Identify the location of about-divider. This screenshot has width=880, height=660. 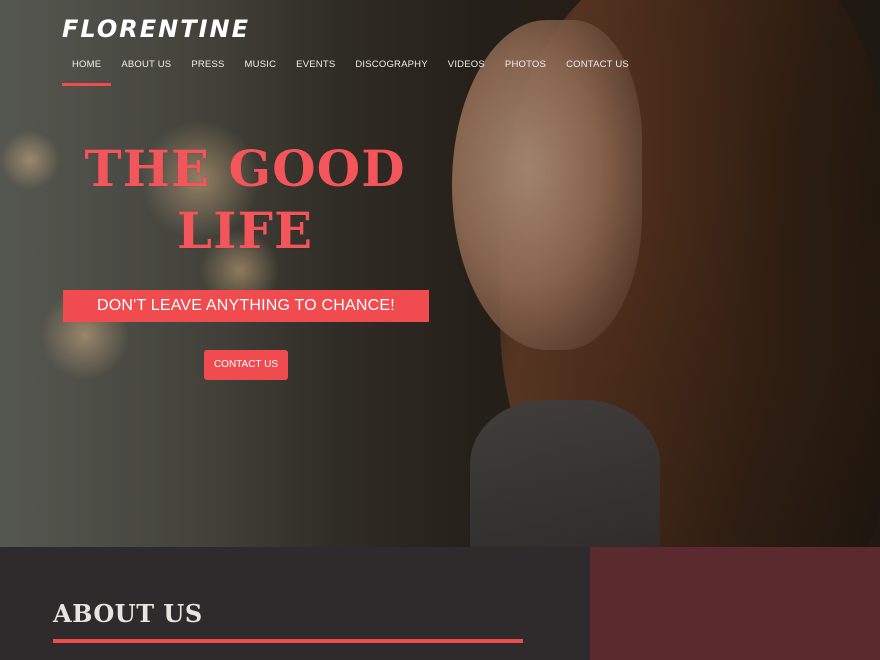
(288, 641).